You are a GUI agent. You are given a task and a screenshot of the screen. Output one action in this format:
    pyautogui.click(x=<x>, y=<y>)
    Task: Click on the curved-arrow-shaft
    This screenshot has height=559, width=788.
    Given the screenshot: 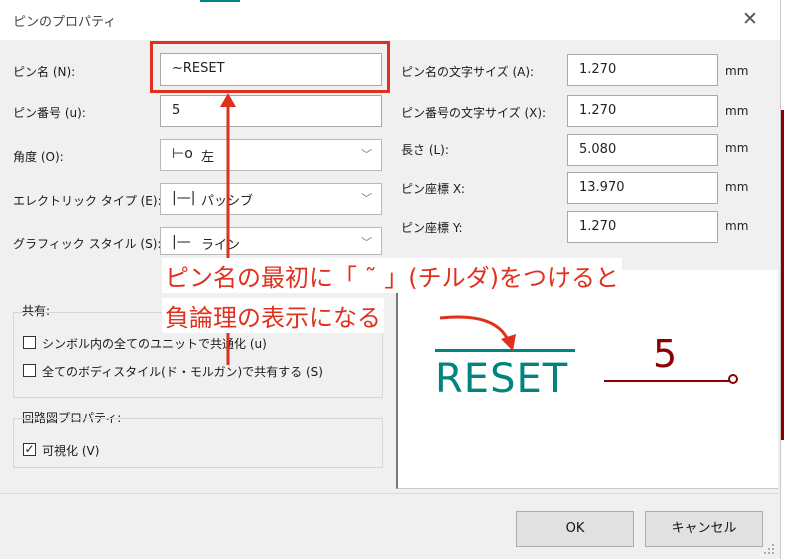 What is the action you would take?
    pyautogui.click(x=474, y=328)
    